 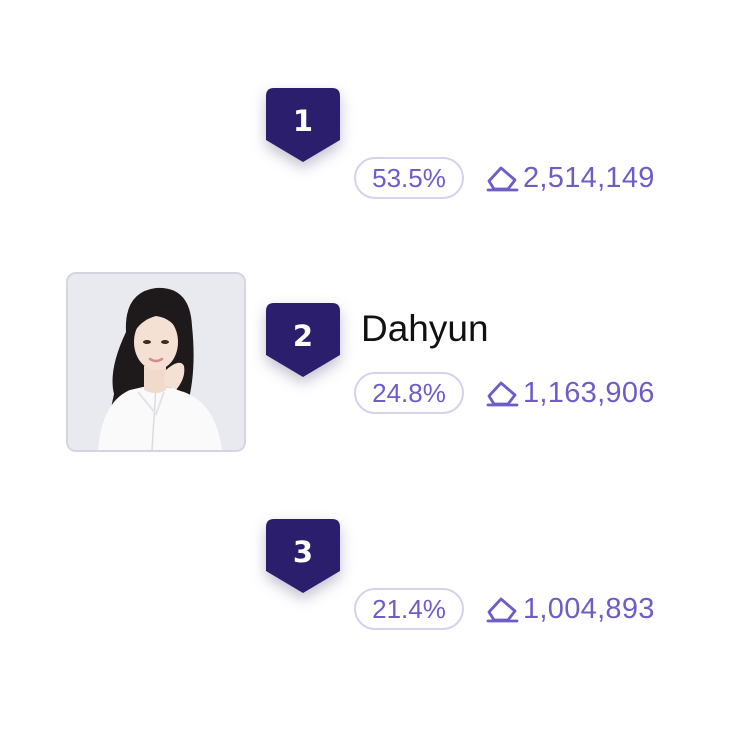 What do you see at coordinates (303, 336) in the screenshot?
I see `rank-number: 2` at bounding box center [303, 336].